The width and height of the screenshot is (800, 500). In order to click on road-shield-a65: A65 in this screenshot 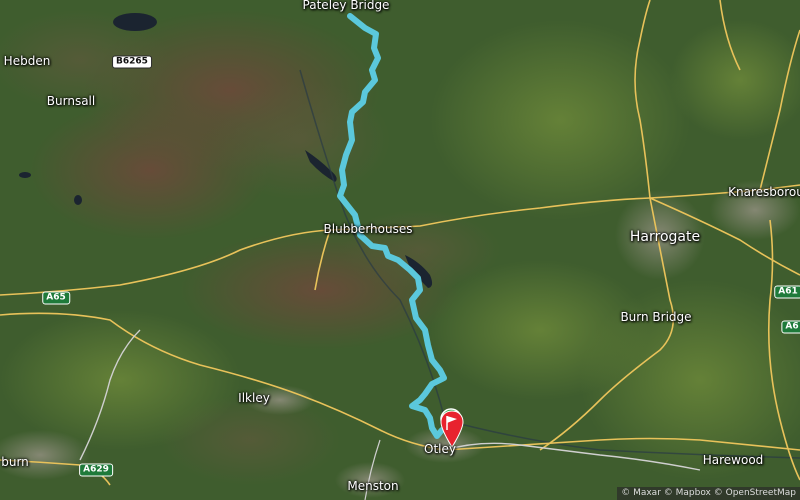, I will do `click(56, 298)`.